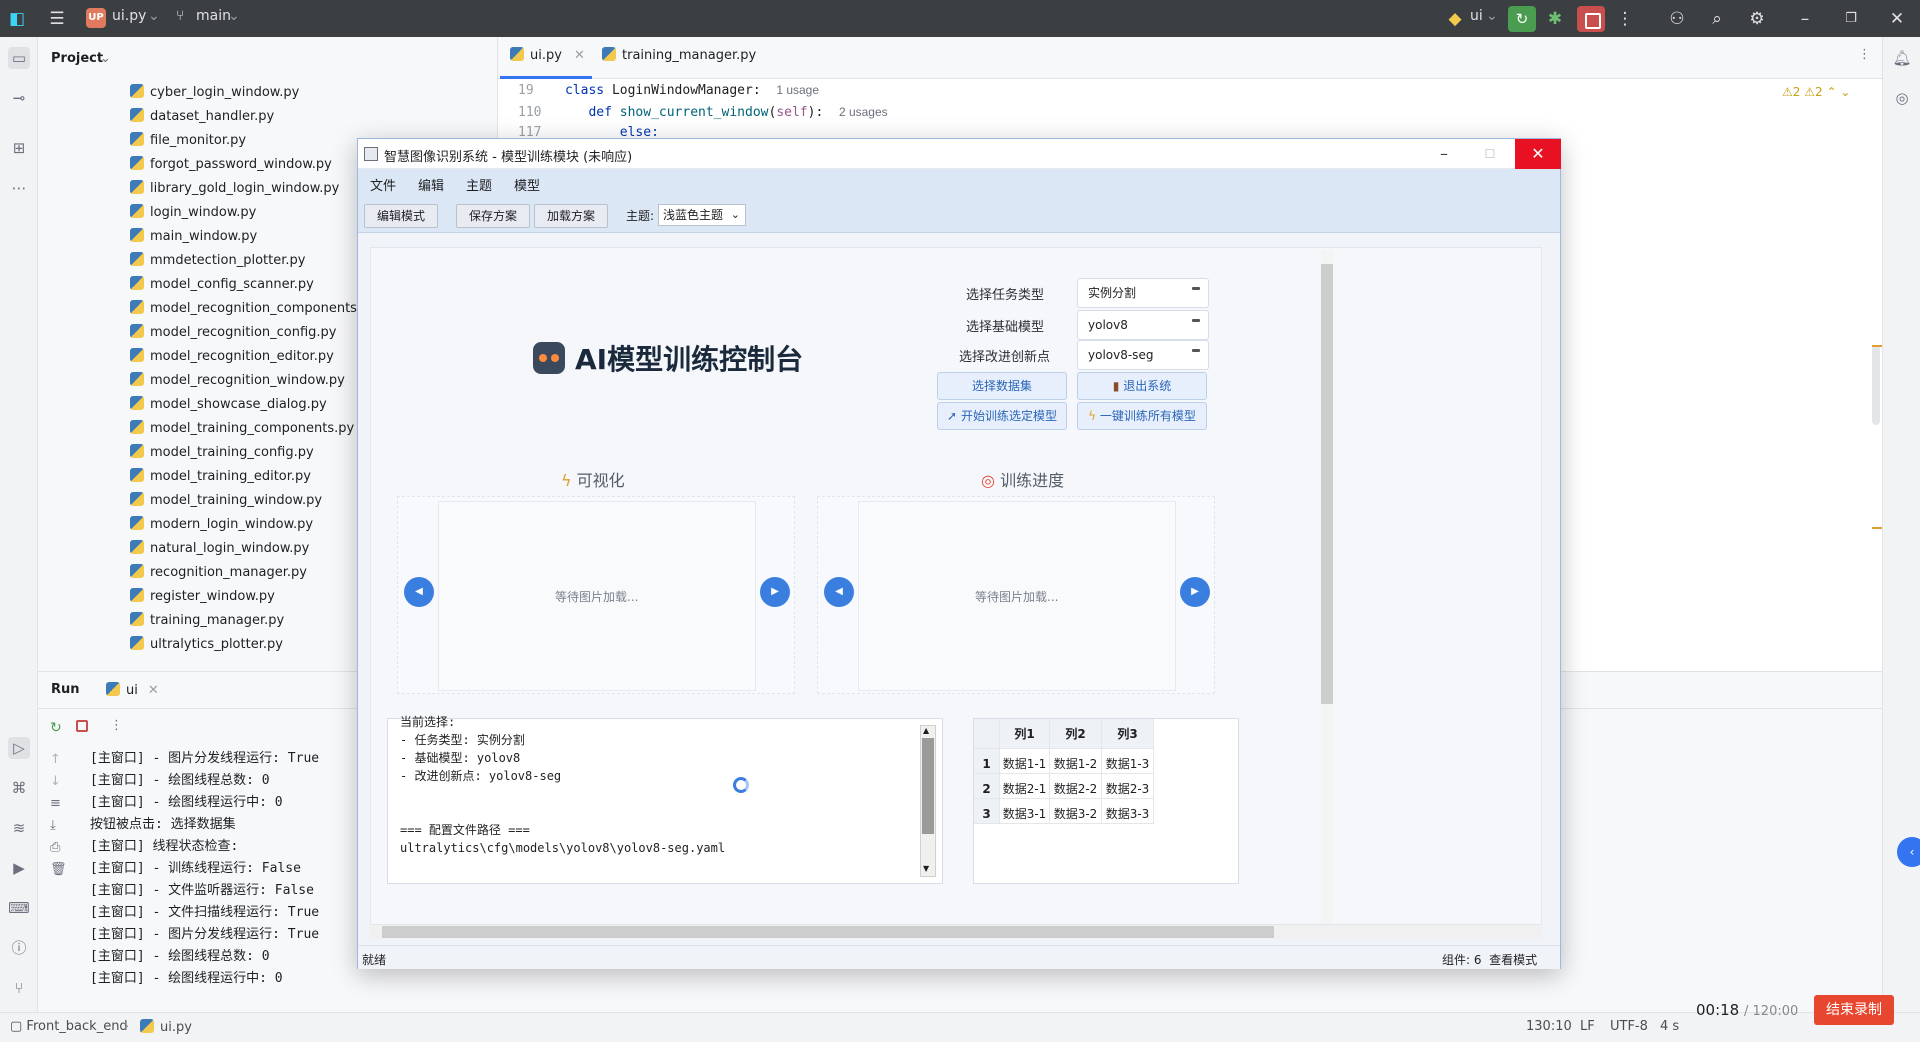 The height and width of the screenshot is (1042, 1920). I want to click on table-corner, so click(987, 734).